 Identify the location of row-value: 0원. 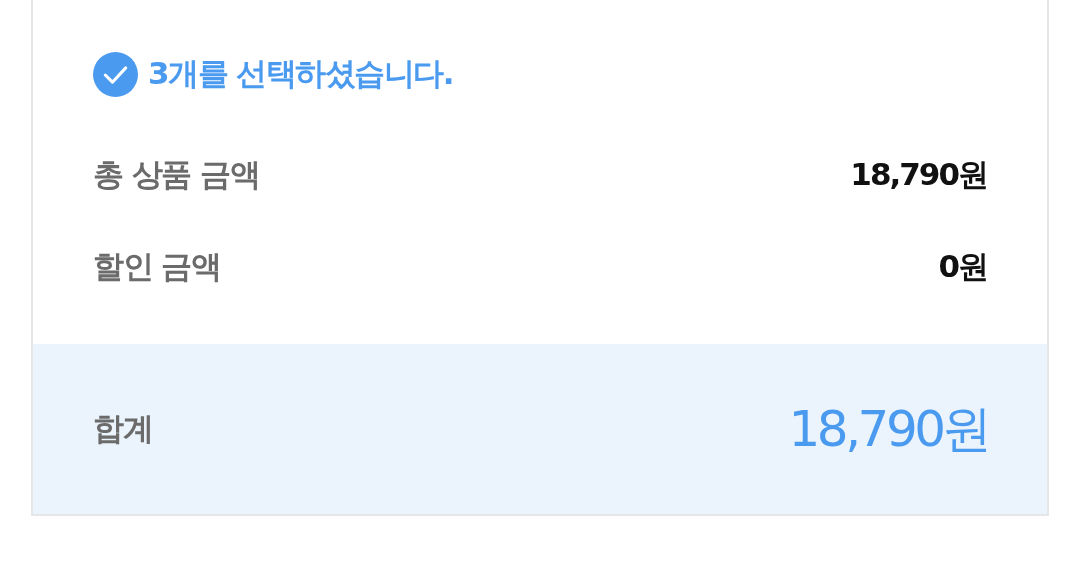
(962, 266).